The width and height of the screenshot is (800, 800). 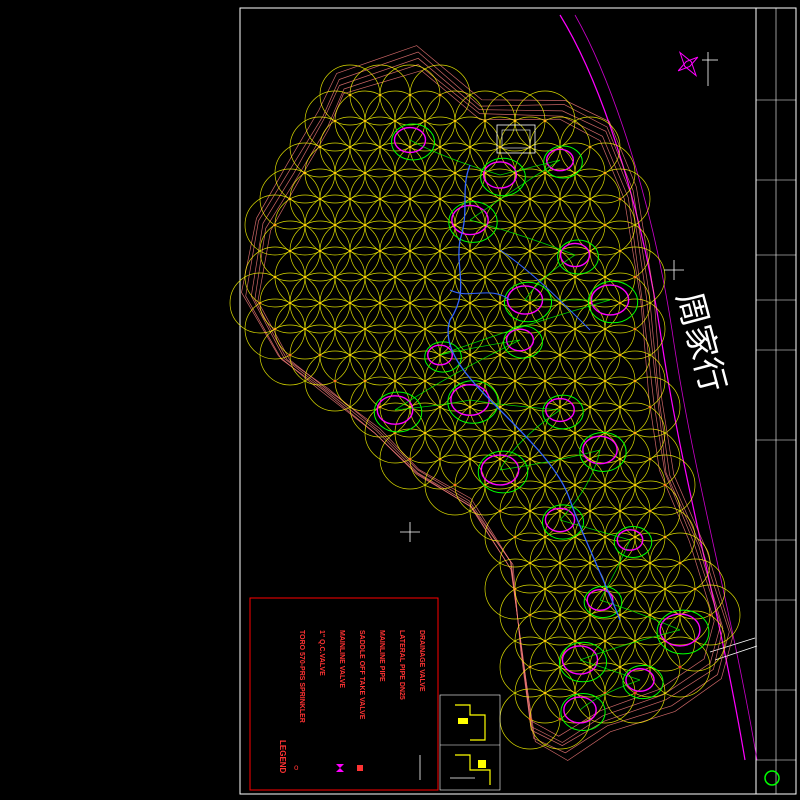 I want to click on company-logo-icon, so click(x=772, y=778).